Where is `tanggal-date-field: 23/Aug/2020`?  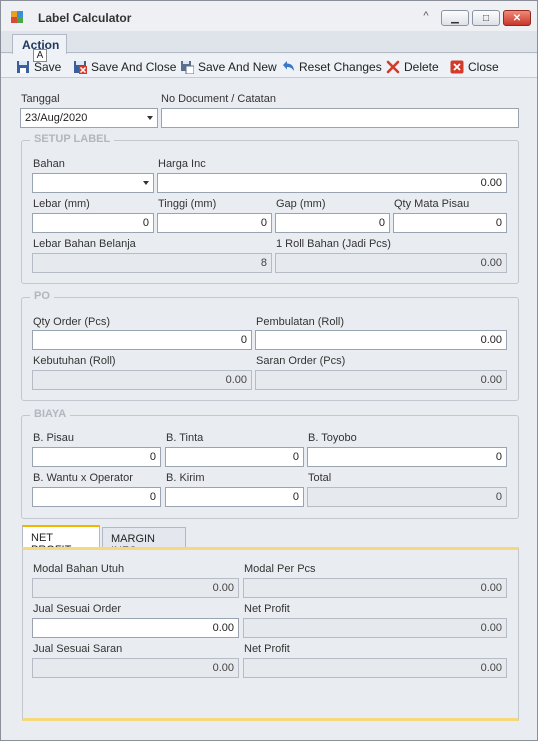
tanggal-date-field: 23/Aug/2020 is located at coordinates (89, 118).